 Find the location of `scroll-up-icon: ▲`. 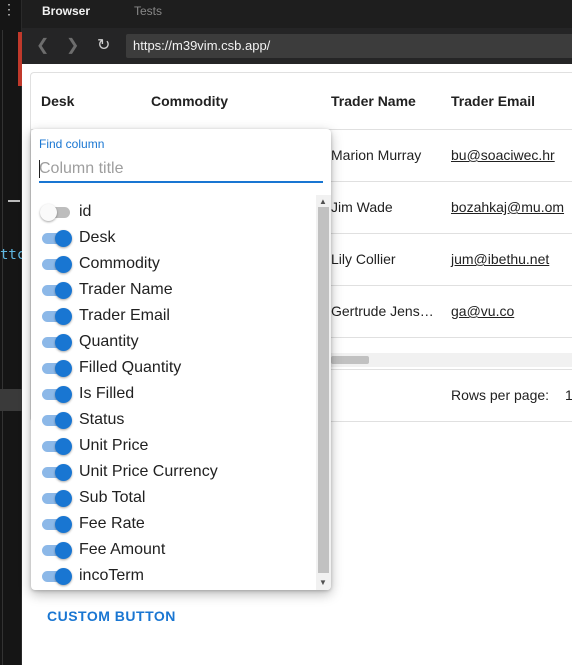

scroll-up-icon: ▲ is located at coordinates (323, 201).